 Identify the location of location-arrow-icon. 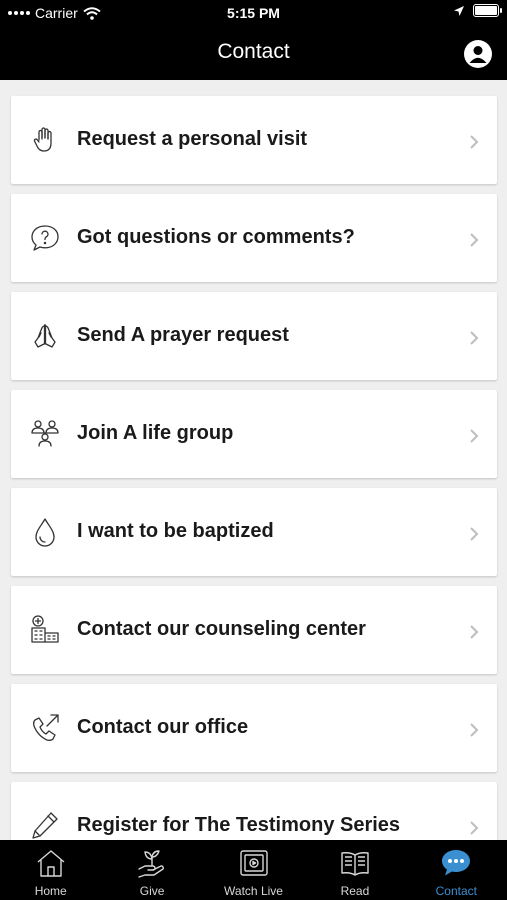
(459, 10).